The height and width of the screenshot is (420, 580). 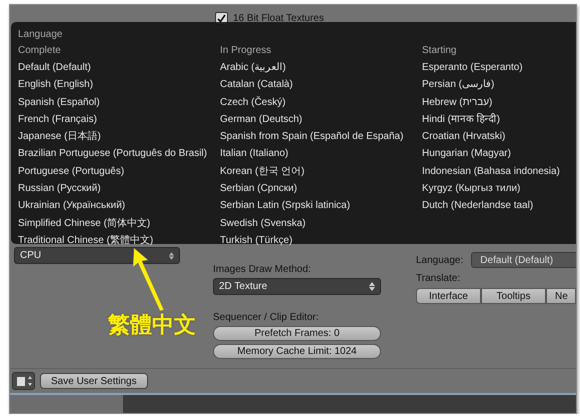 What do you see at coordinates (152, 325) in the screenshot?
I see `annotation-text: 繁體中文` at bounding box center [152, 325].